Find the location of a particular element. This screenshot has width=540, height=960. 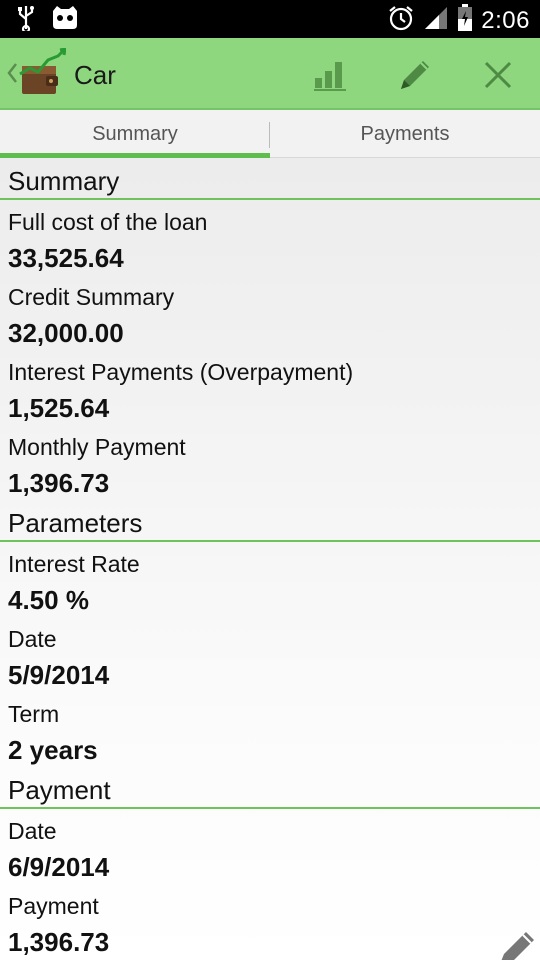

tab-bar: Summary Payments is located at coordinates (270, 134).